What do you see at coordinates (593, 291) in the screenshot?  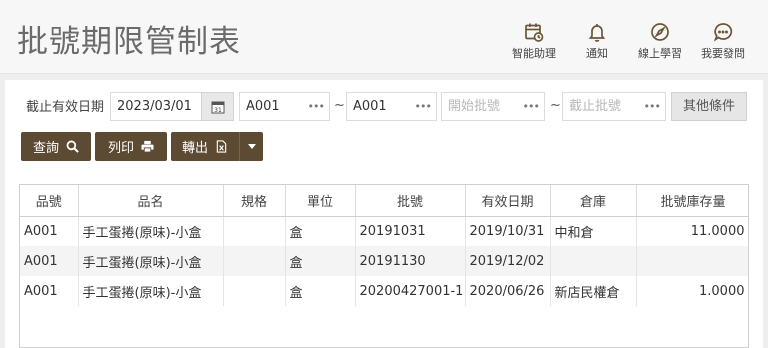 I see `cell-warehouse: 新店民權倉` at bounding box center [593, 291].